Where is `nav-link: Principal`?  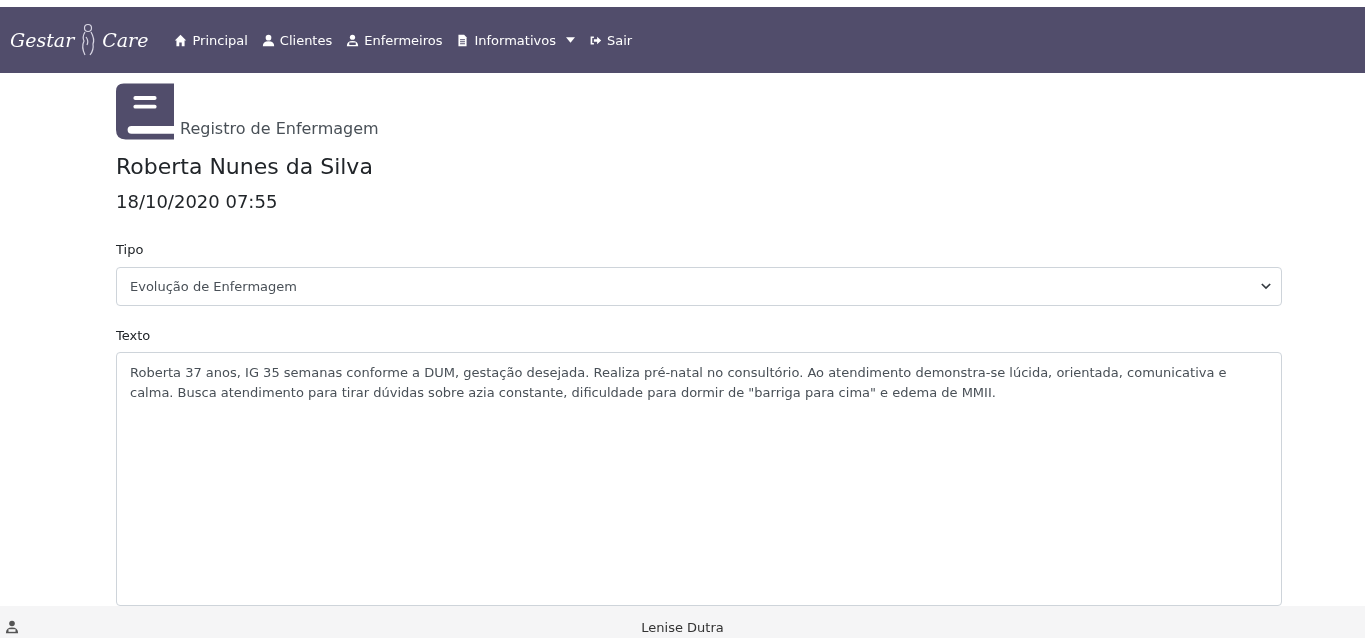 nav-link: Principal is located at coordinates (211, 40).